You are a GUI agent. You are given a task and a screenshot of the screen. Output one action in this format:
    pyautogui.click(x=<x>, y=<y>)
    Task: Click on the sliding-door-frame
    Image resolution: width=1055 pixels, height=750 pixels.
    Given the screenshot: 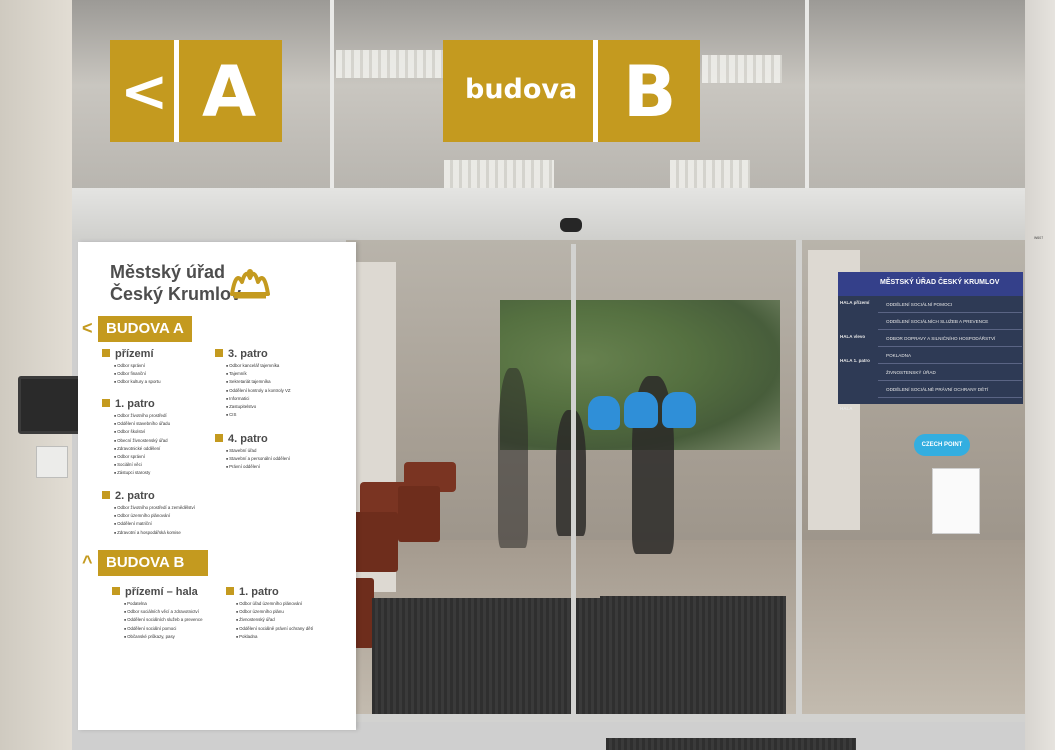 What is the action you would take?
    pyautogui.click(x=799, y=480)
    